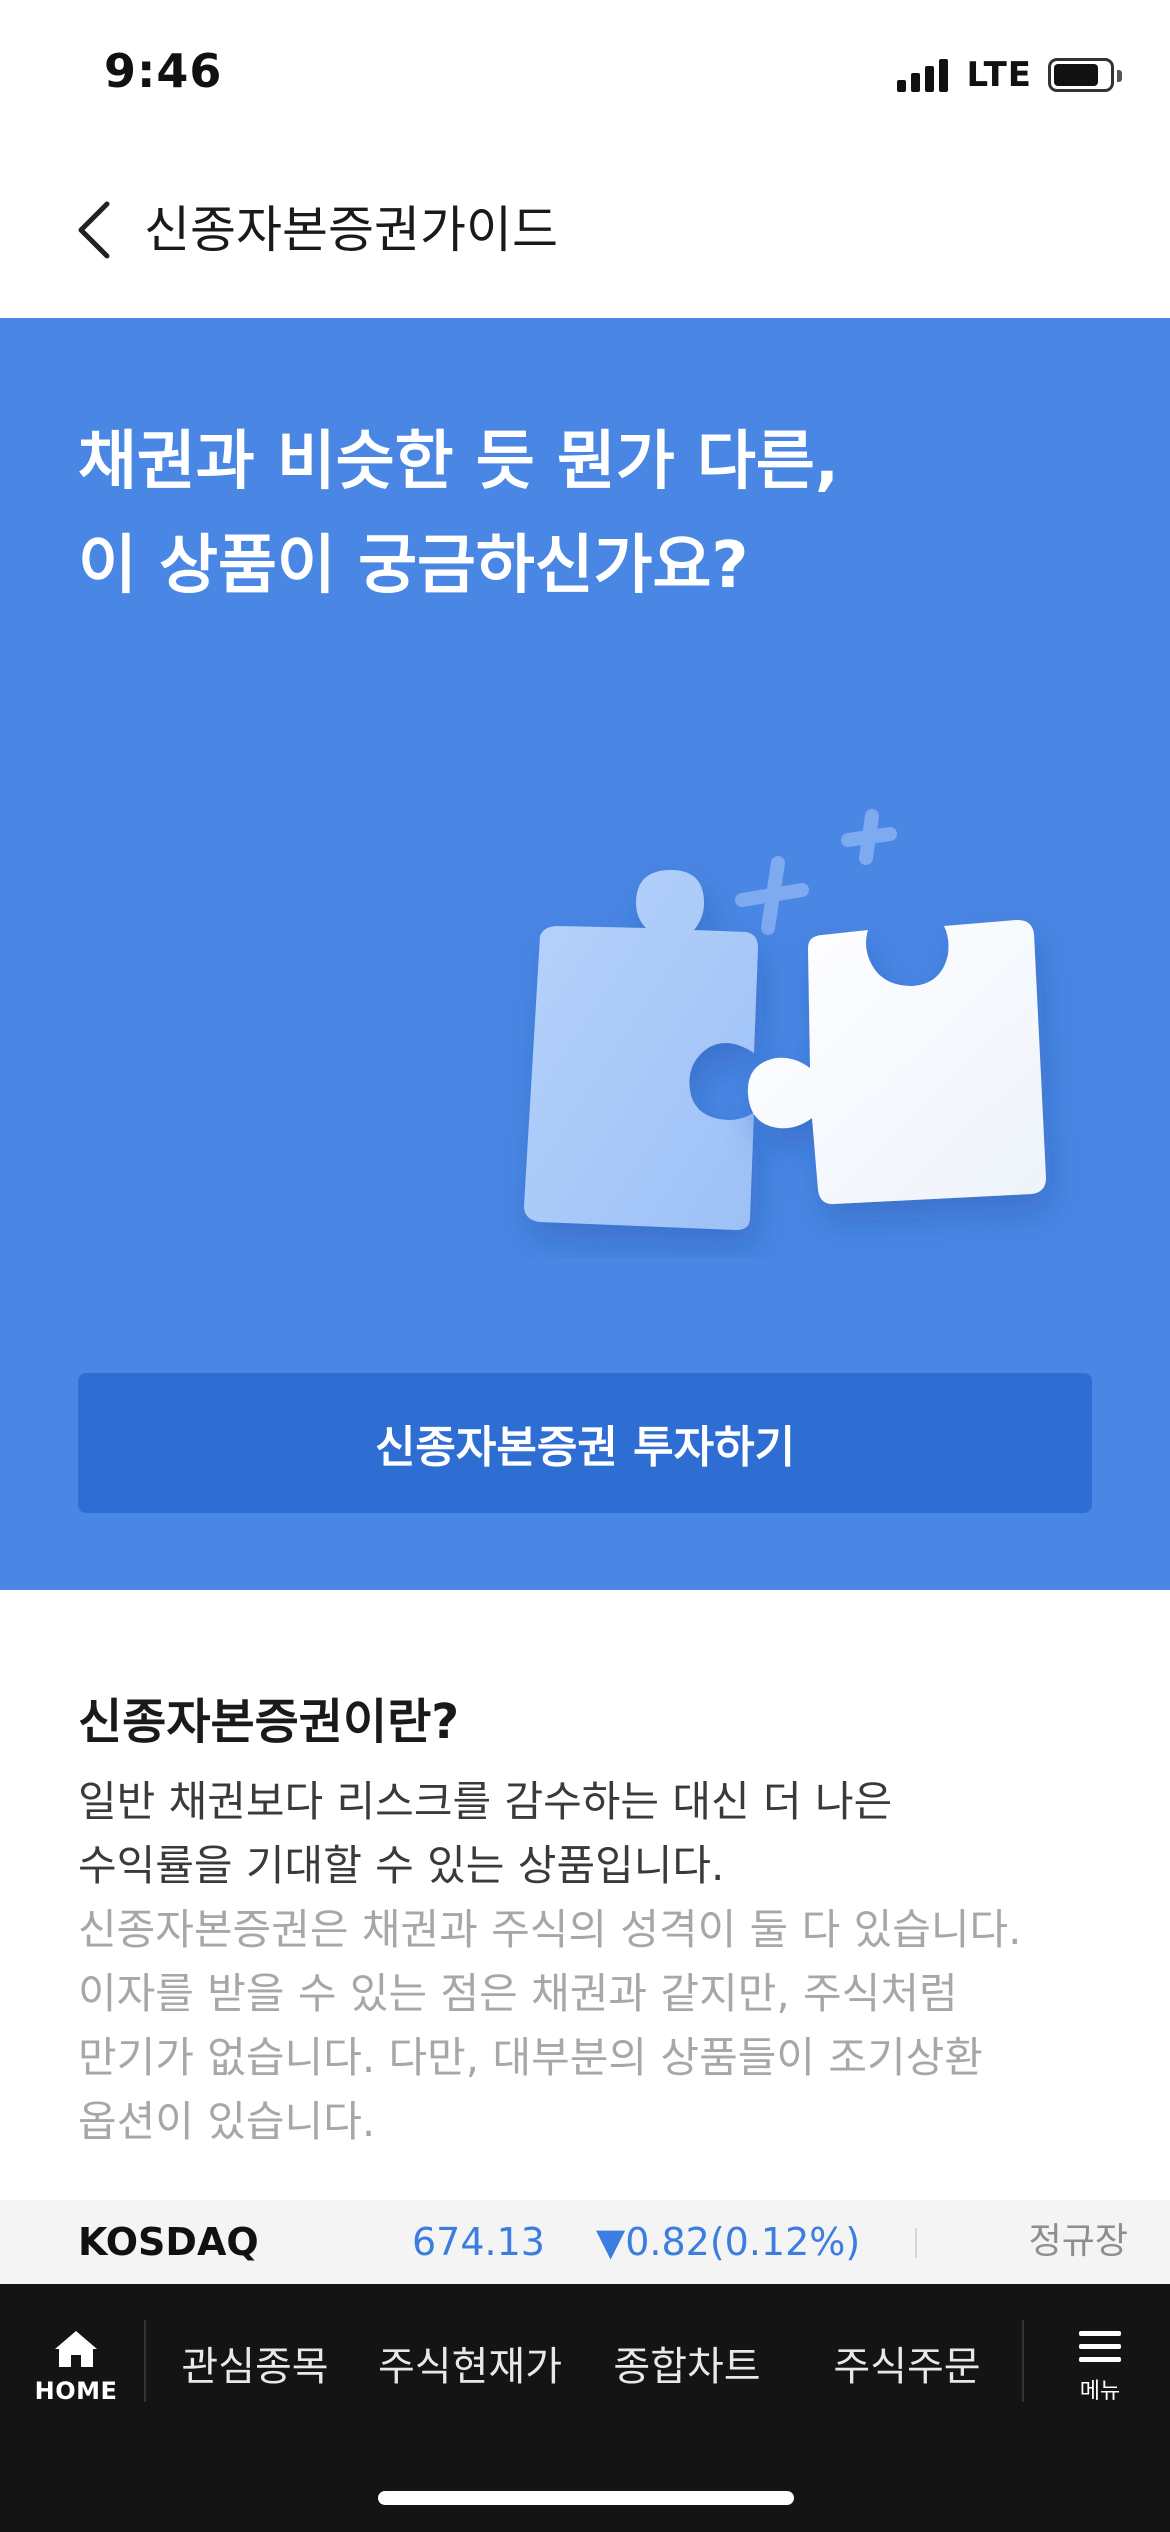  Describe the element at coordinates (163, 71) in the screenshot. I see `status-time: 9:46` at that location.